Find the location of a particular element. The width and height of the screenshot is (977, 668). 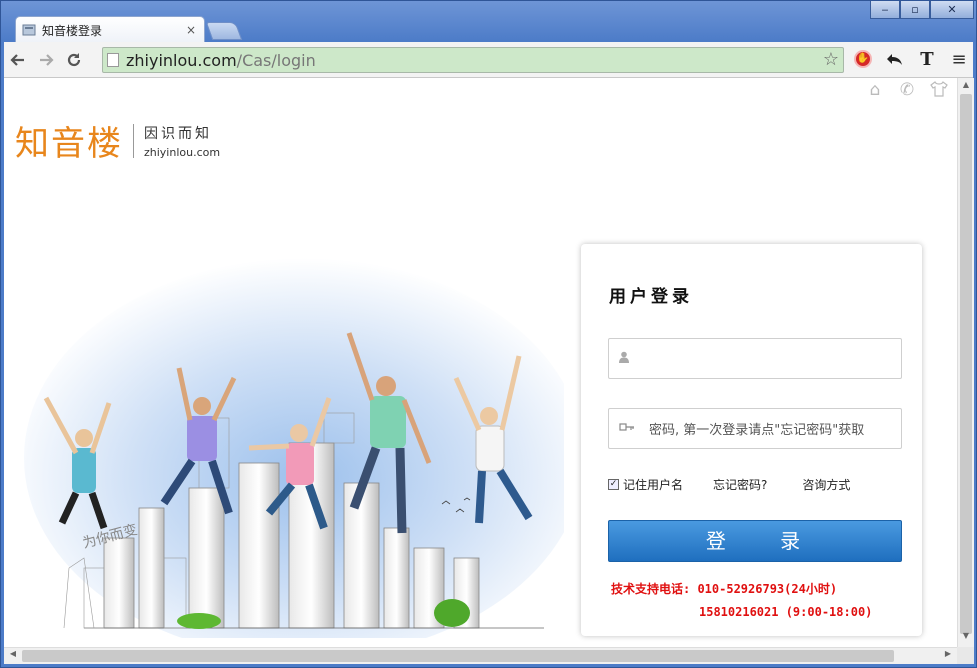

tab-title: 知音楼登录 is located at coordinates (72, 30).